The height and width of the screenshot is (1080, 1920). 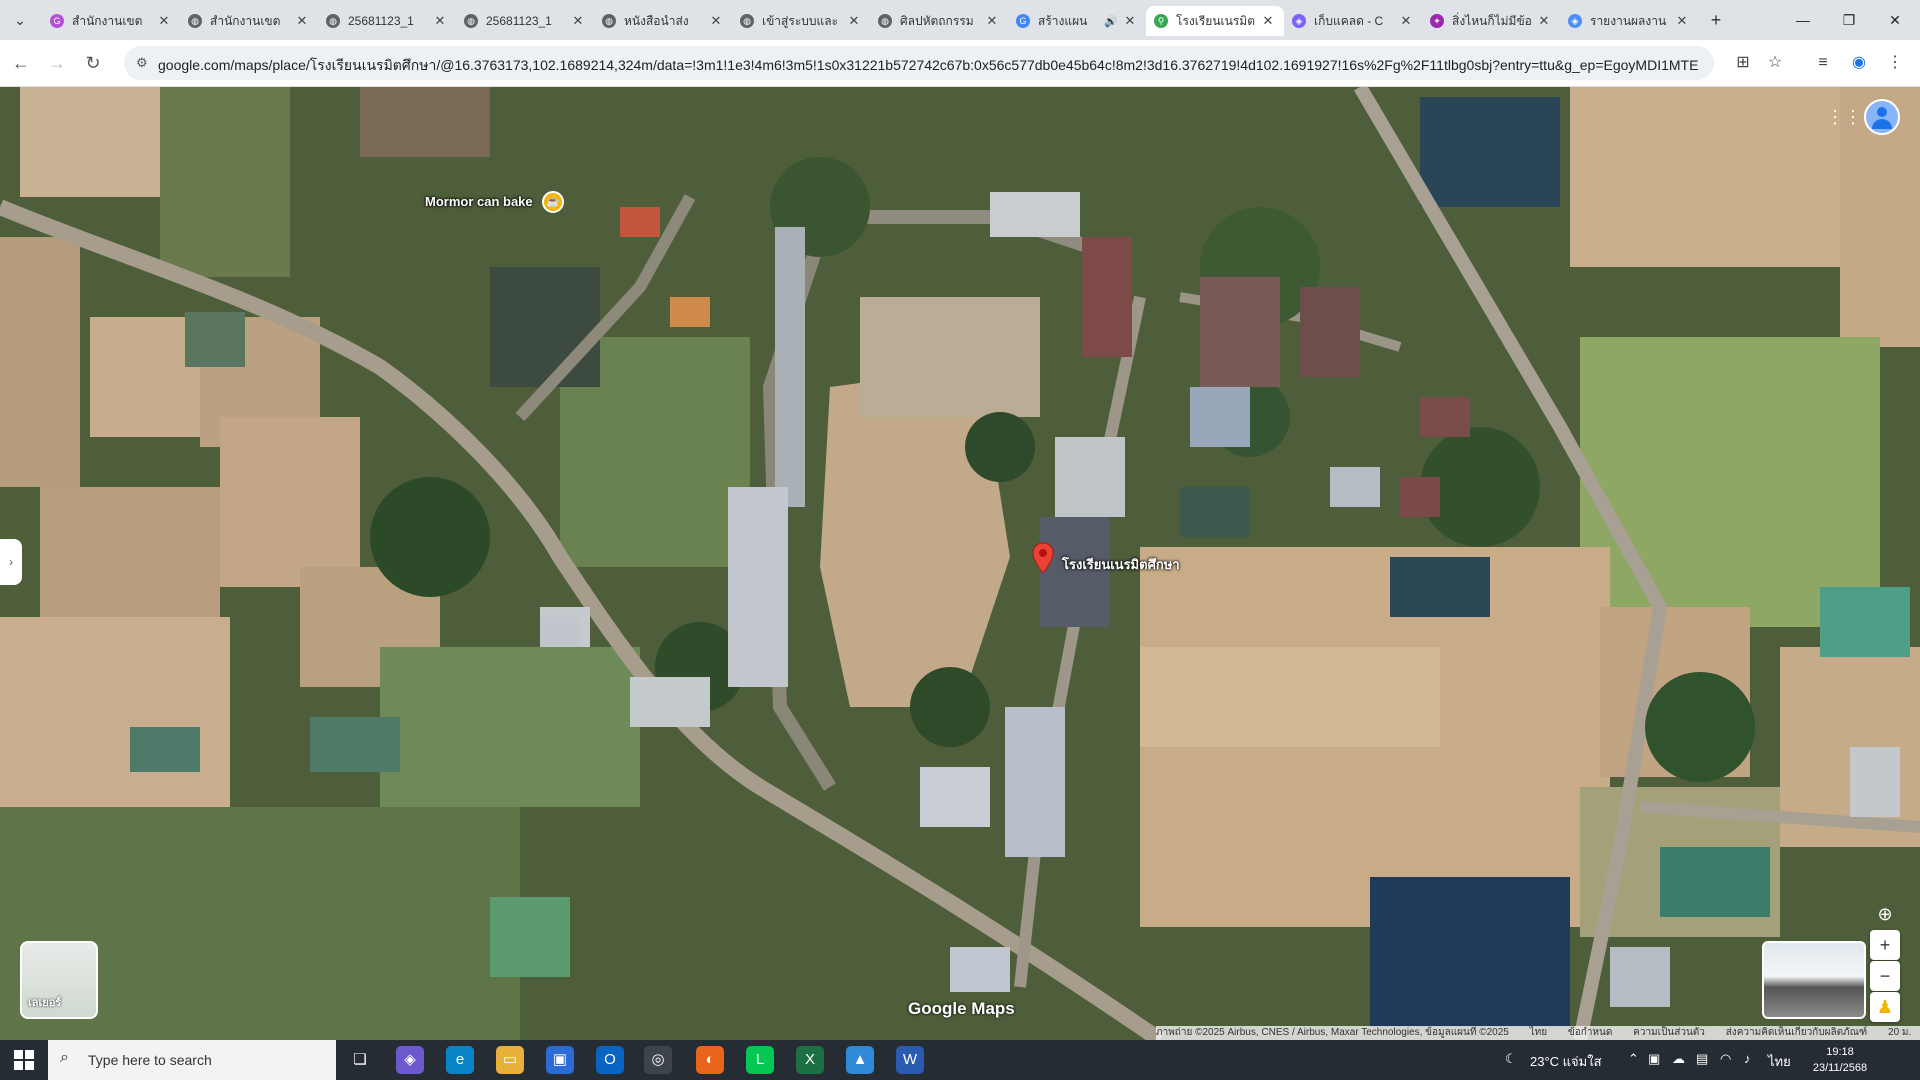 I want to click on chrome-menu-icon: ⋮, so click(x=1895, y=63).